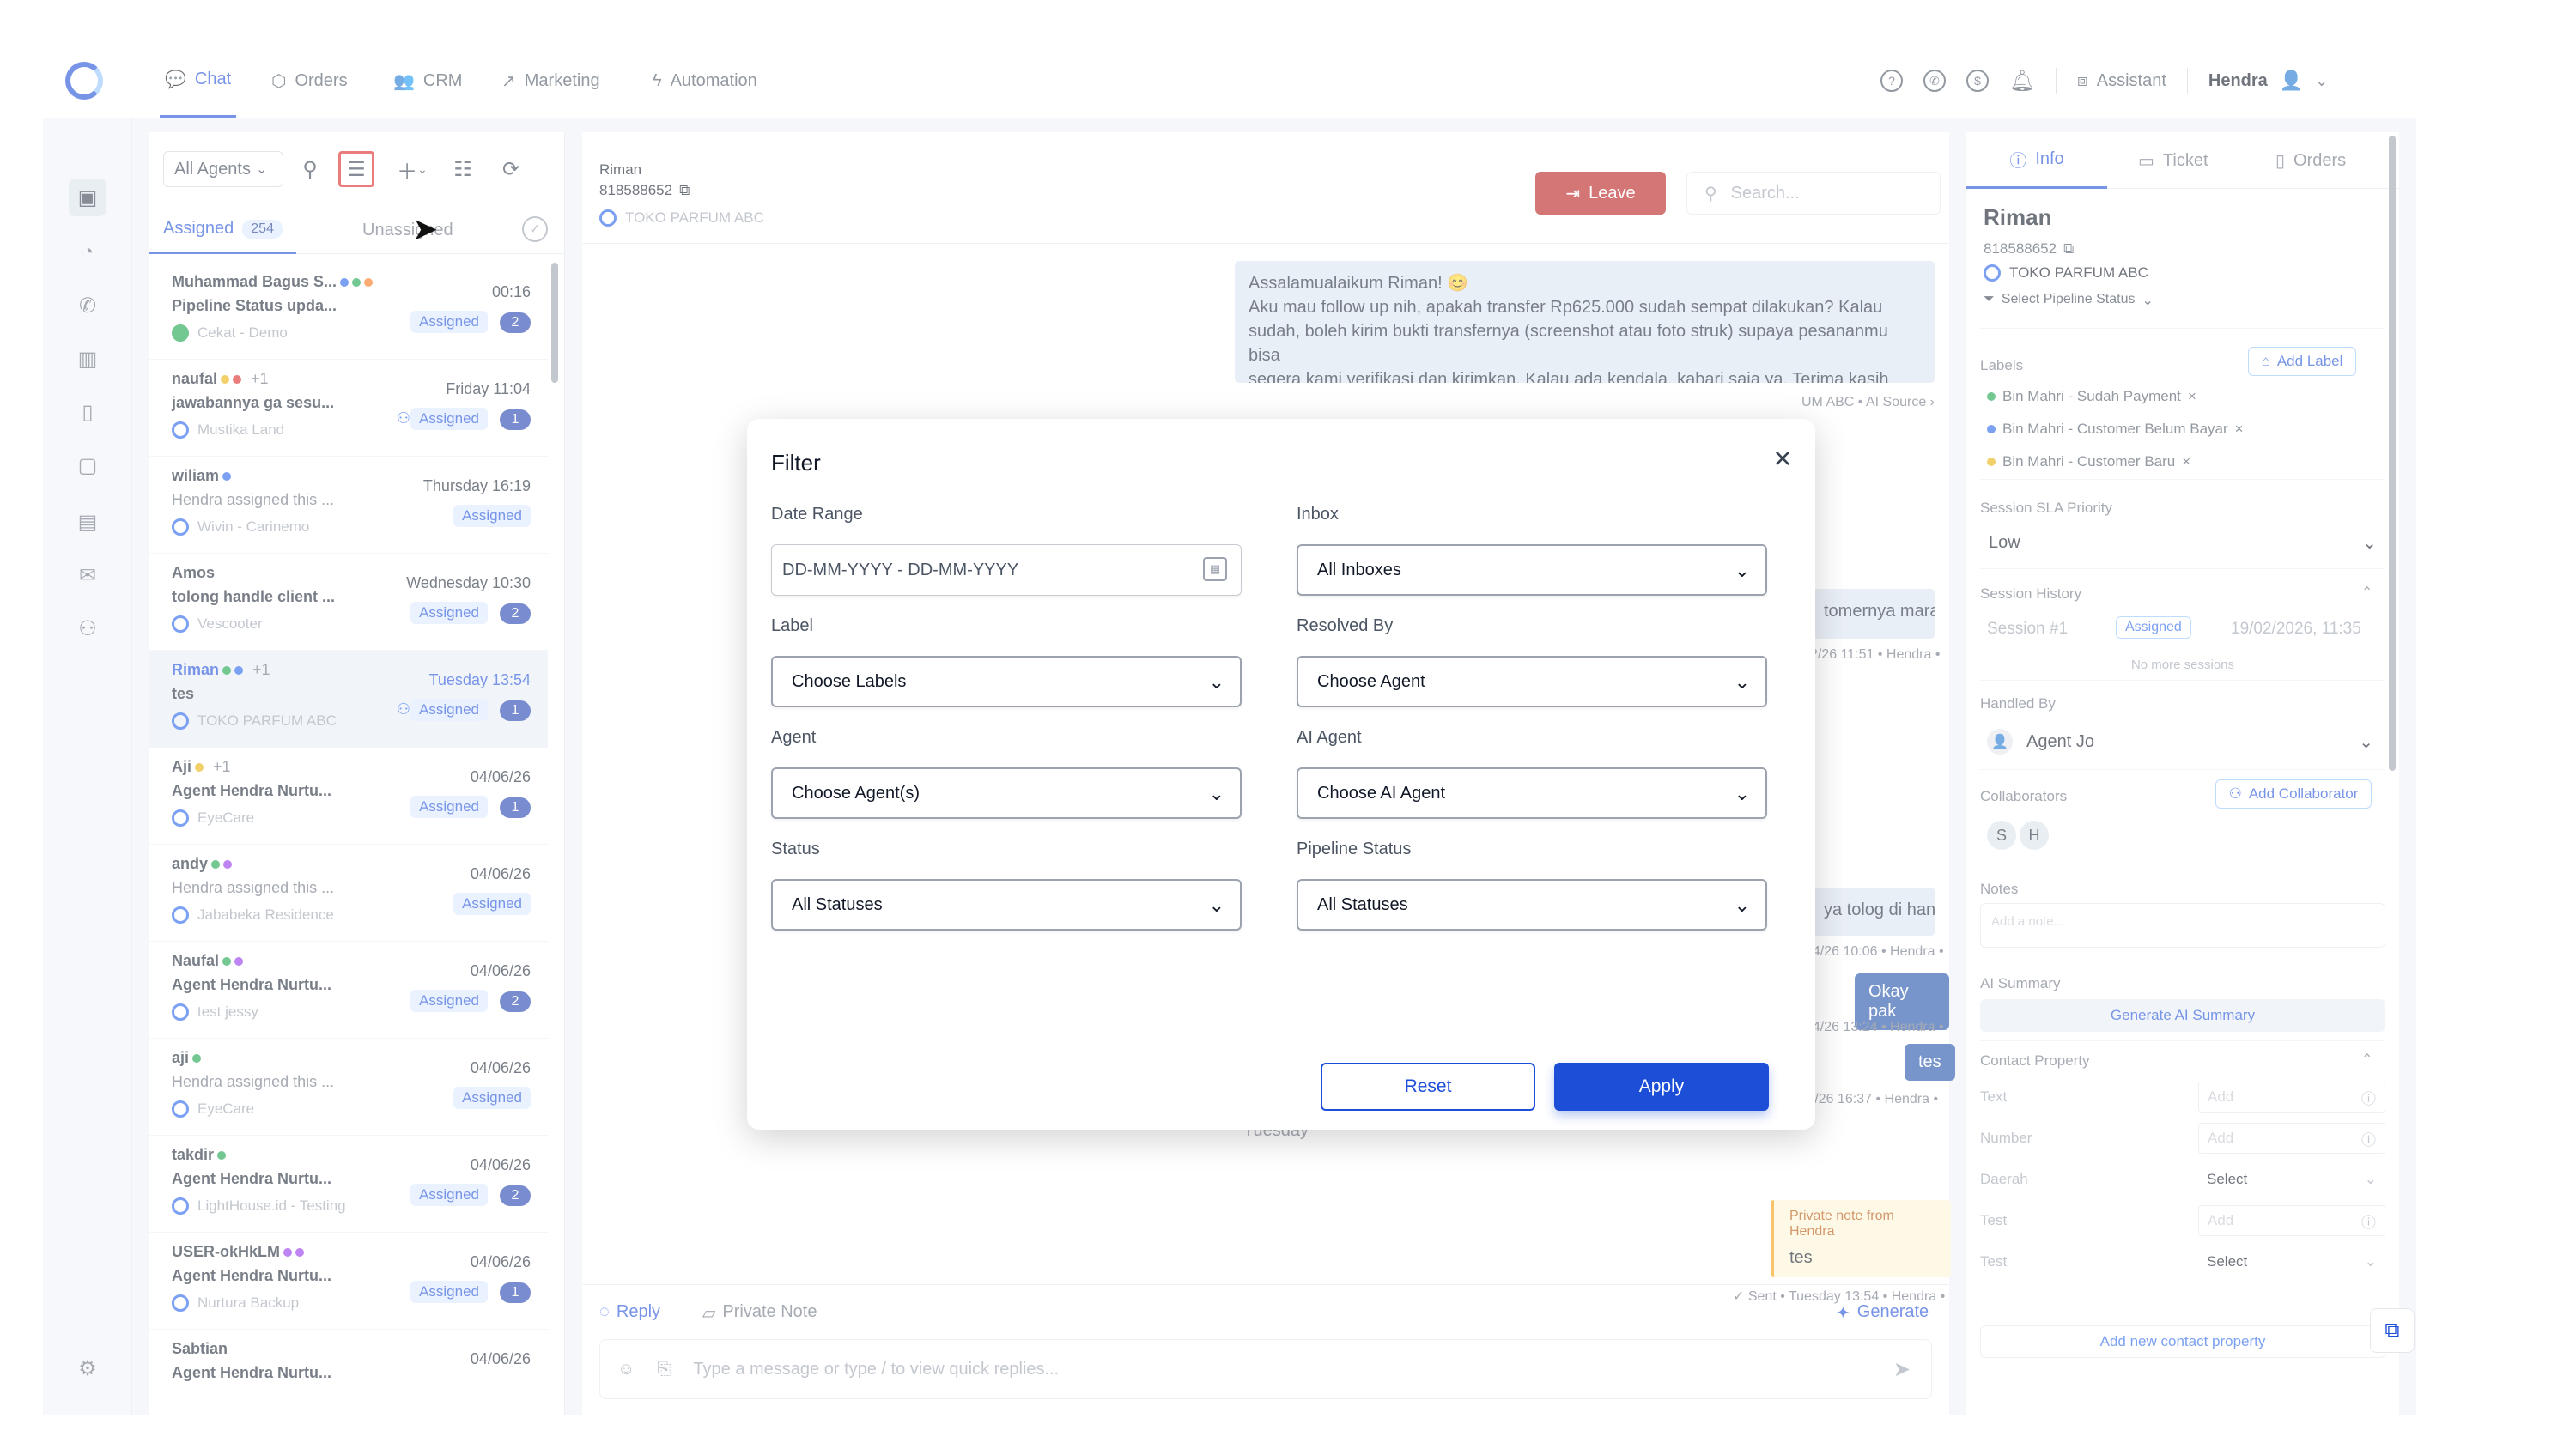 The width and height of the screenshot is (2576, 1449). What do you see at coordinates (1006, 905) in the screenshot?
I see `status-select: All Statuses ⌄` at bounding box center [1006, 905].